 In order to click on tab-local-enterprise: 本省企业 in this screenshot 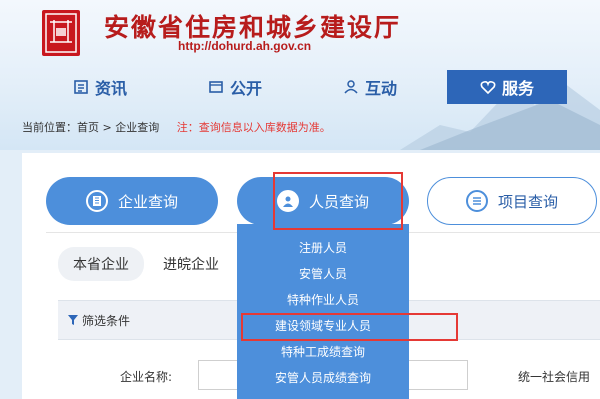, I will do `click(101, 264)`.